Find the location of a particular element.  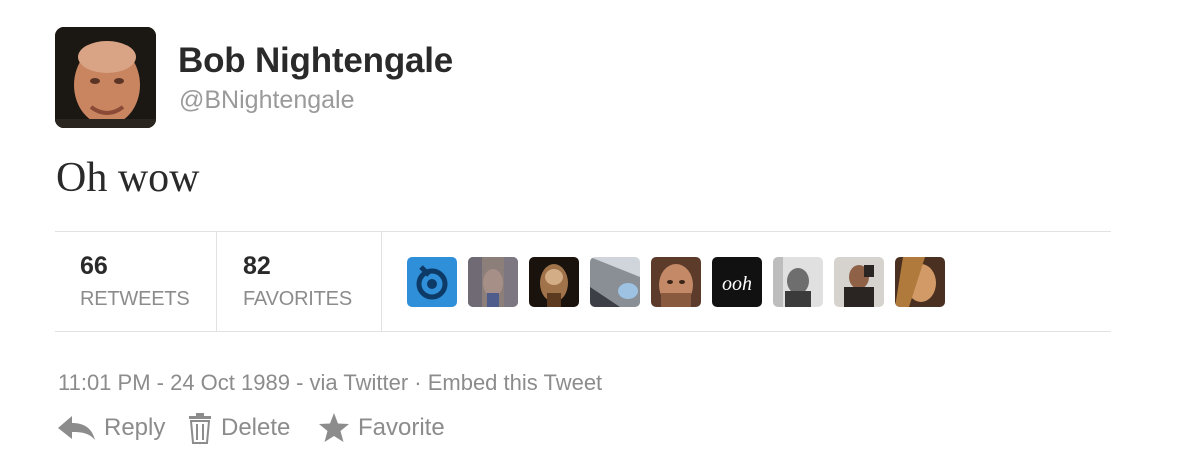

profile-handle: @BNightengale is located at coordinates (267, 100).